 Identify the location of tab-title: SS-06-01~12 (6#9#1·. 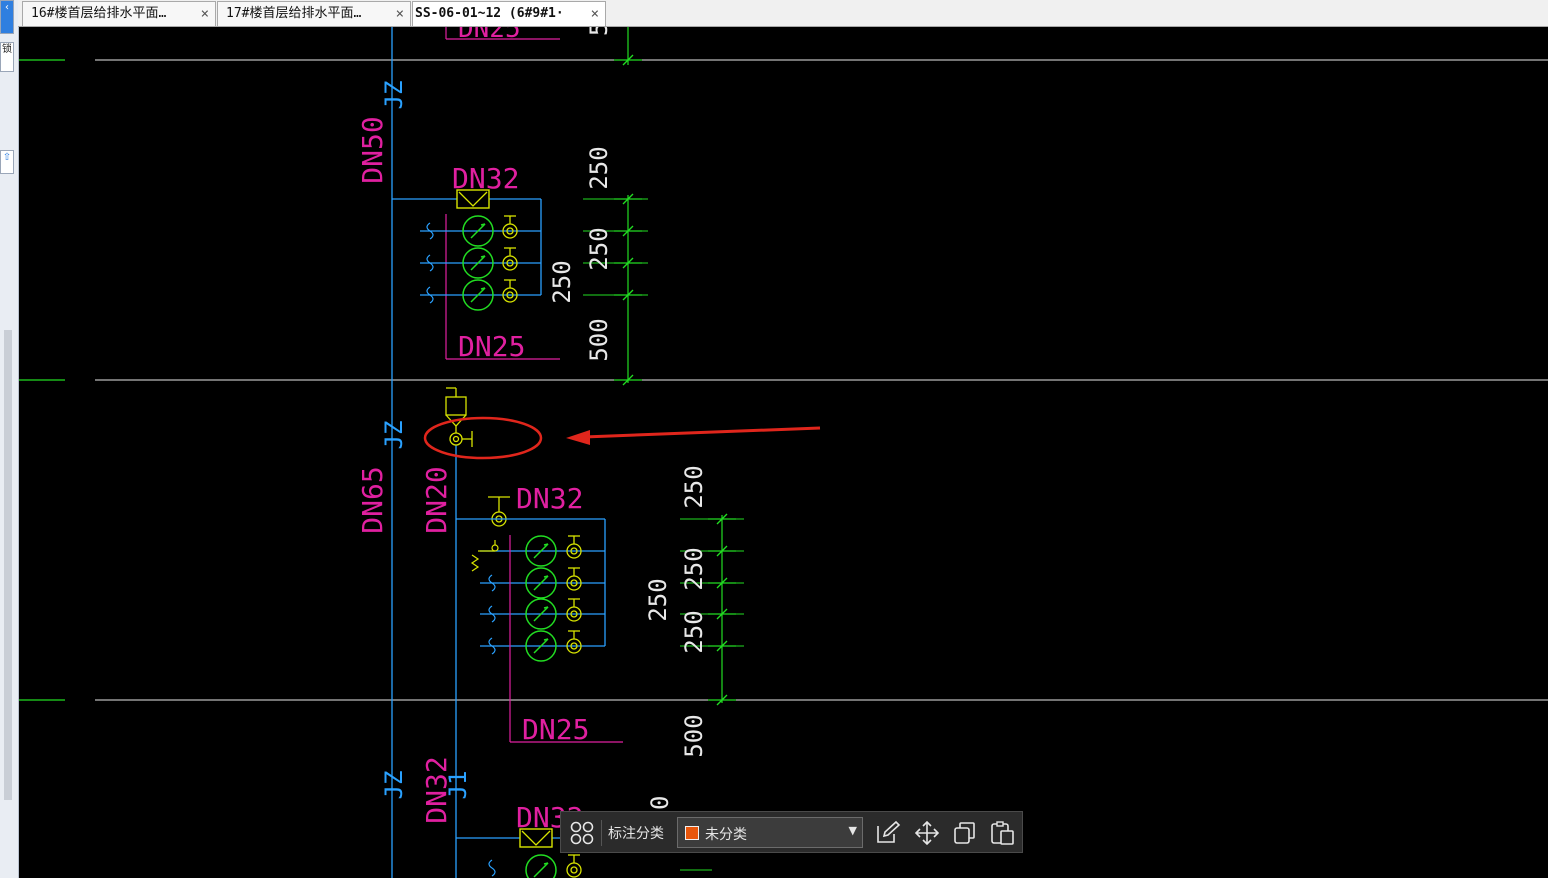
(489, 13).